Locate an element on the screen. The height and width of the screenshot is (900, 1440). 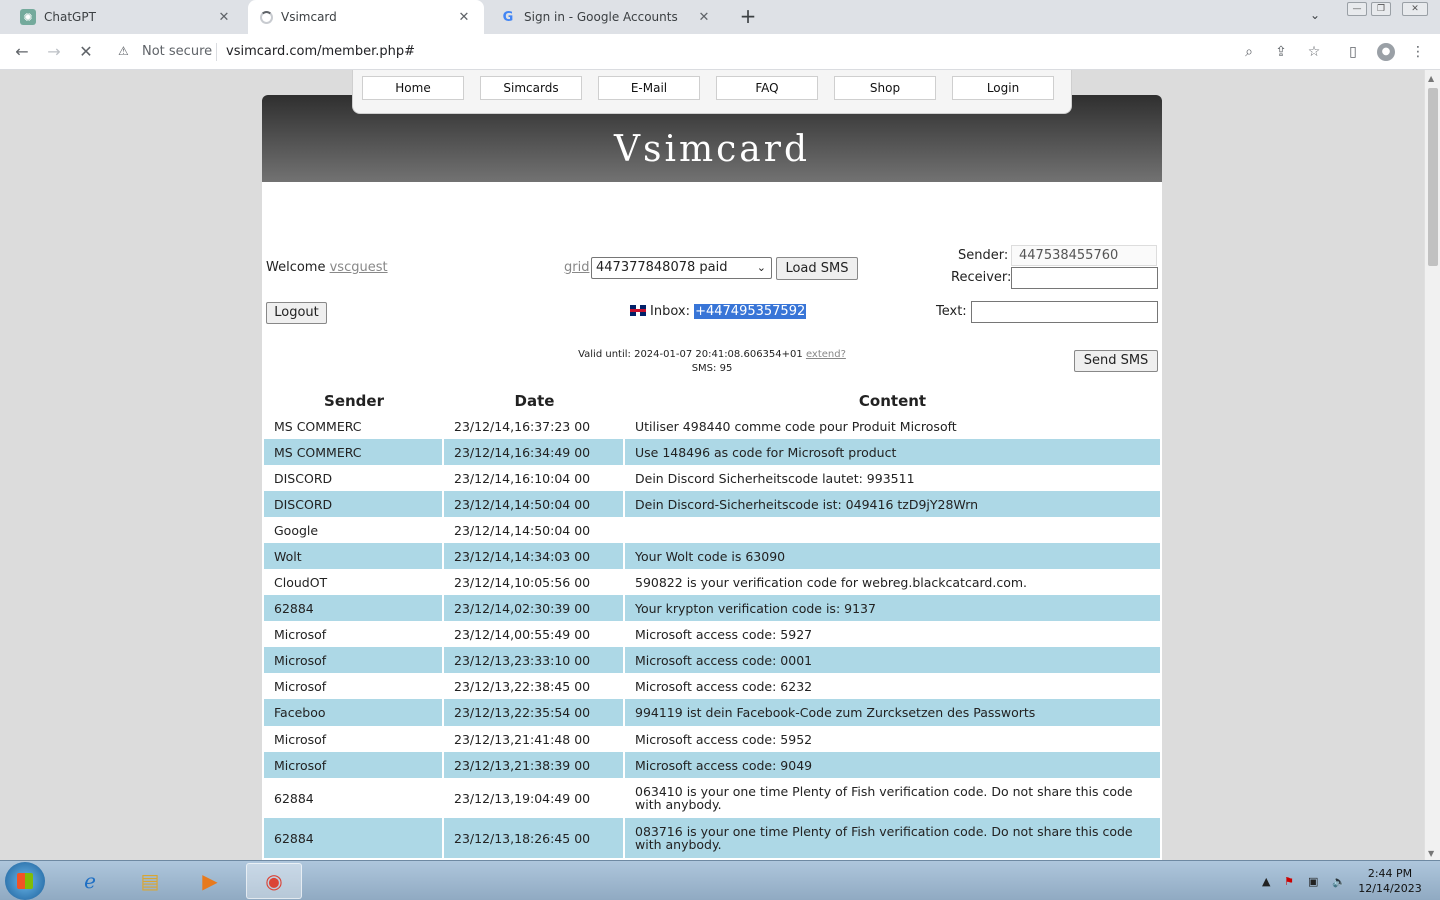
action-center-flag-icon: ⚑ is located at coordinates (1289, 881).